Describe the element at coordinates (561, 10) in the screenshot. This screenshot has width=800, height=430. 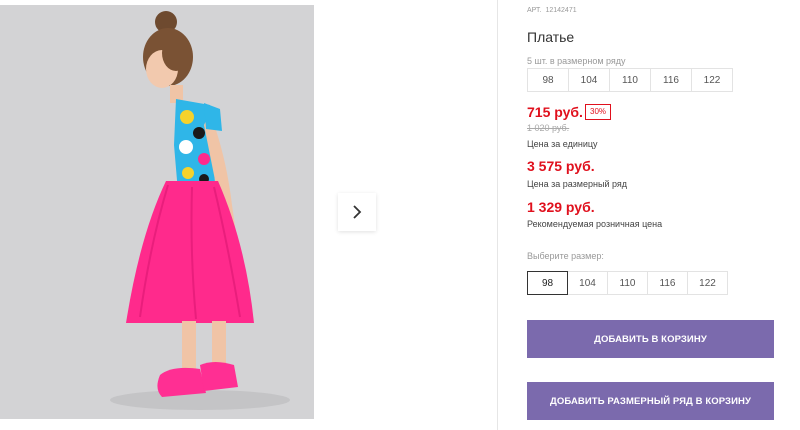
I see `sku-value: 12142471` at that location.